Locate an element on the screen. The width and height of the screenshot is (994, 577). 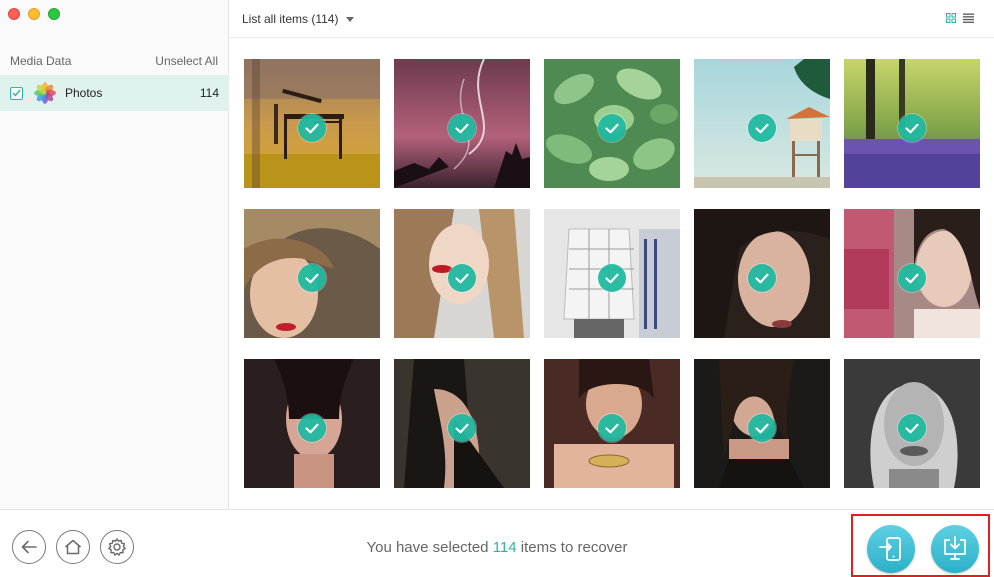
unselect-all-link: Unselect All is located at coordinates (186, 61).